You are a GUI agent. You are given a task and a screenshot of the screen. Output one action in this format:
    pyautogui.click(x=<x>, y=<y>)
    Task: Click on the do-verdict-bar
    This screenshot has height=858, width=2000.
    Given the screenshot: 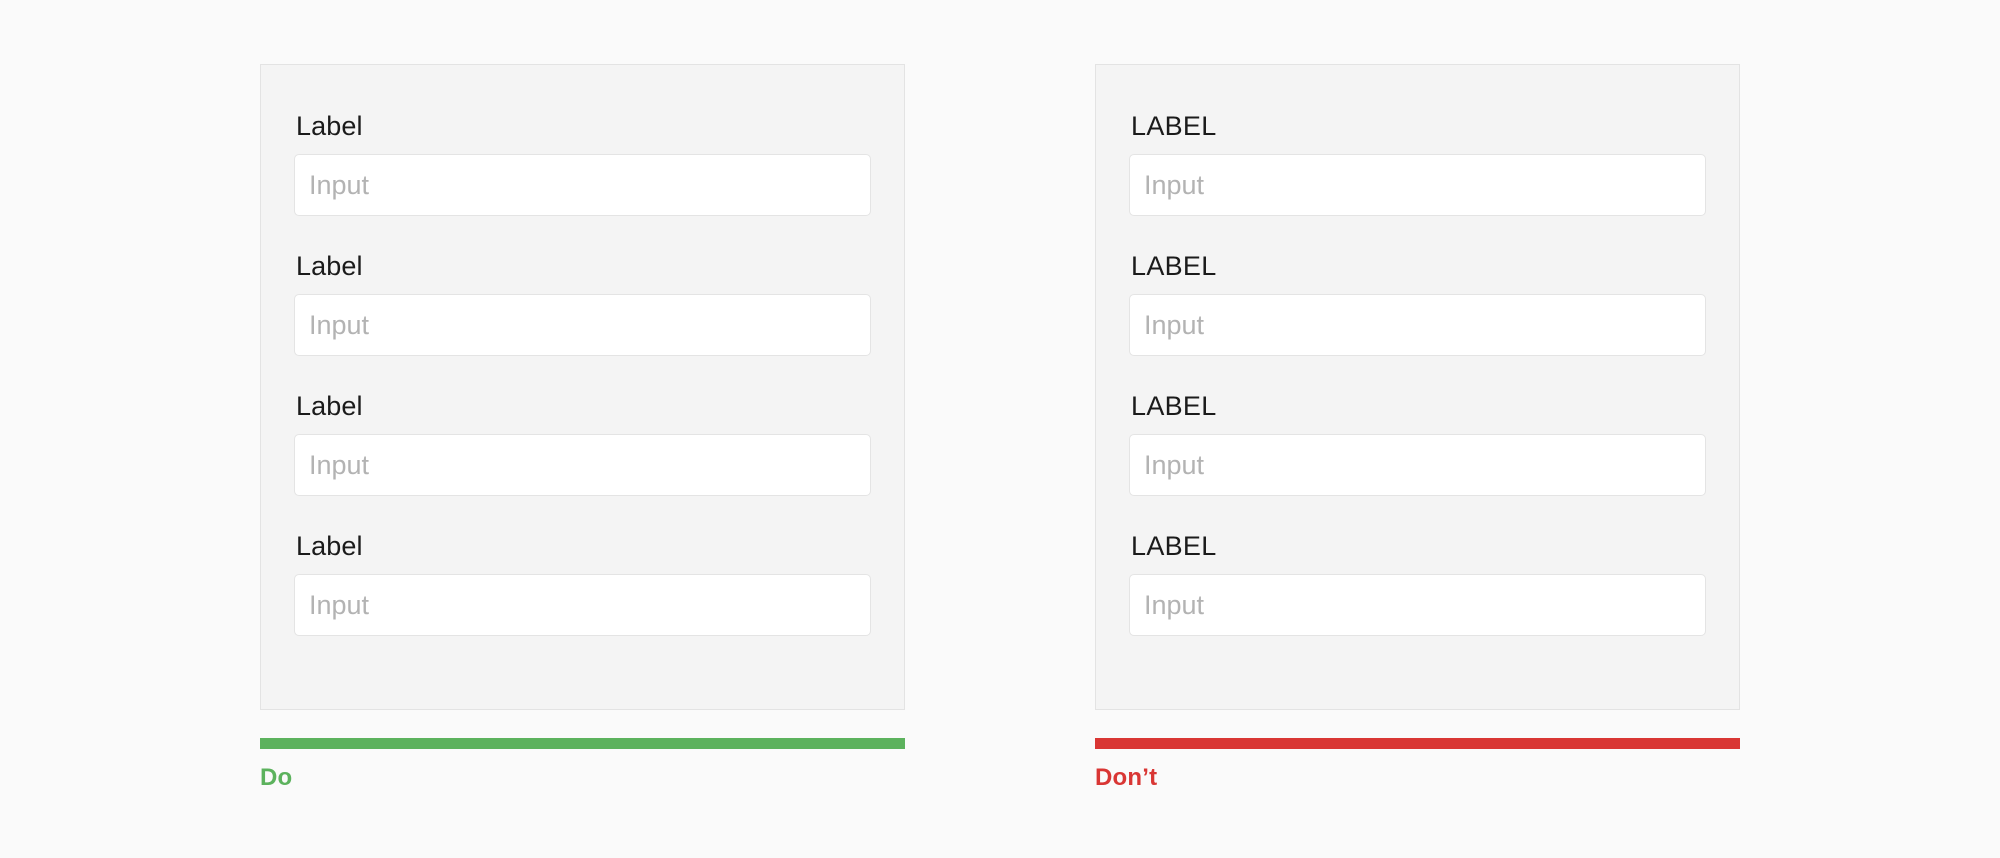 What is the action you would take?
    pyautogui.click(x=582, y=743)
    